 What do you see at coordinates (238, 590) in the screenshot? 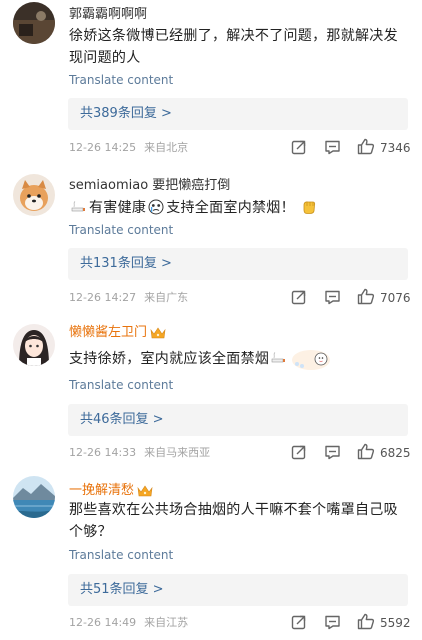
I see `replies-button: 共51条回复 >` at bounding box center [238, 590].